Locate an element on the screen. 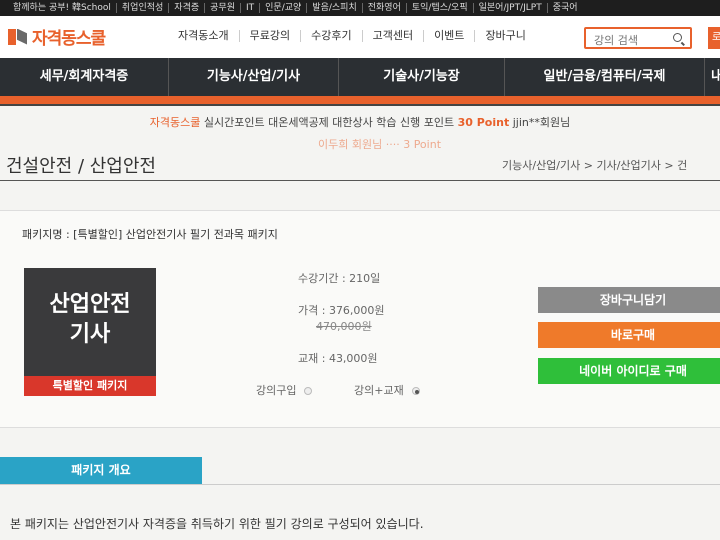  title-divider is located at coordinates (360, 180).